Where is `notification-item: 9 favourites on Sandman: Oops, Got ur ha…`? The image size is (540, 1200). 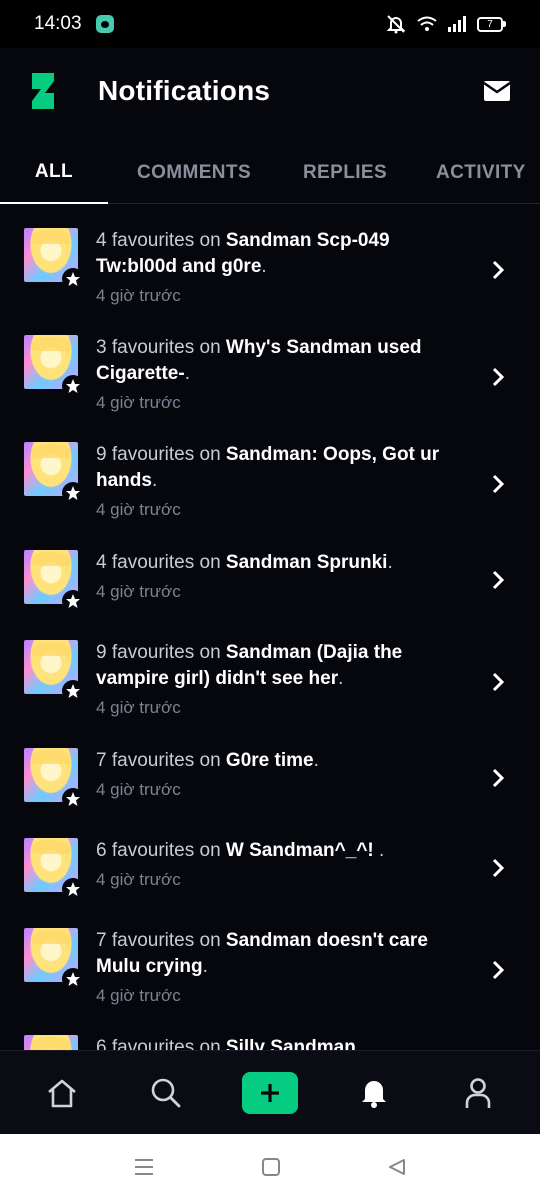 notification-item: 9 favourites on Sandman: Oops, Got ur ha… is located at coordinates (270, 489).